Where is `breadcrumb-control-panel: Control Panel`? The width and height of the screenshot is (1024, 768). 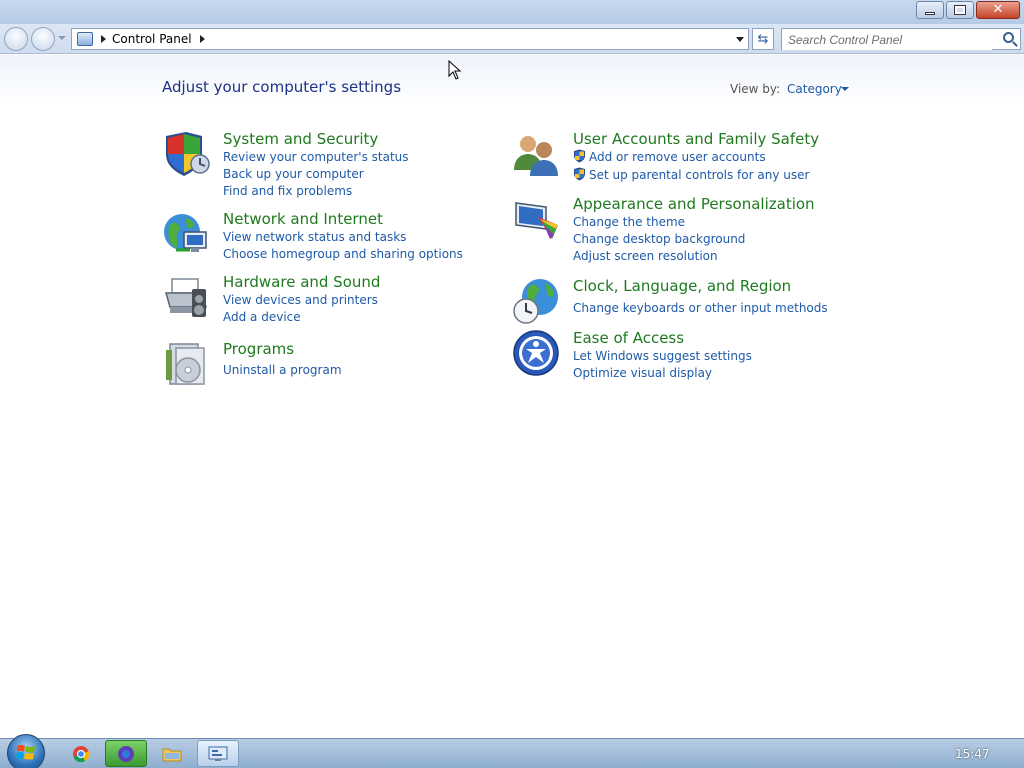
breadcrumb-control-panel: Control Panel is located at coordinates (152, 39).